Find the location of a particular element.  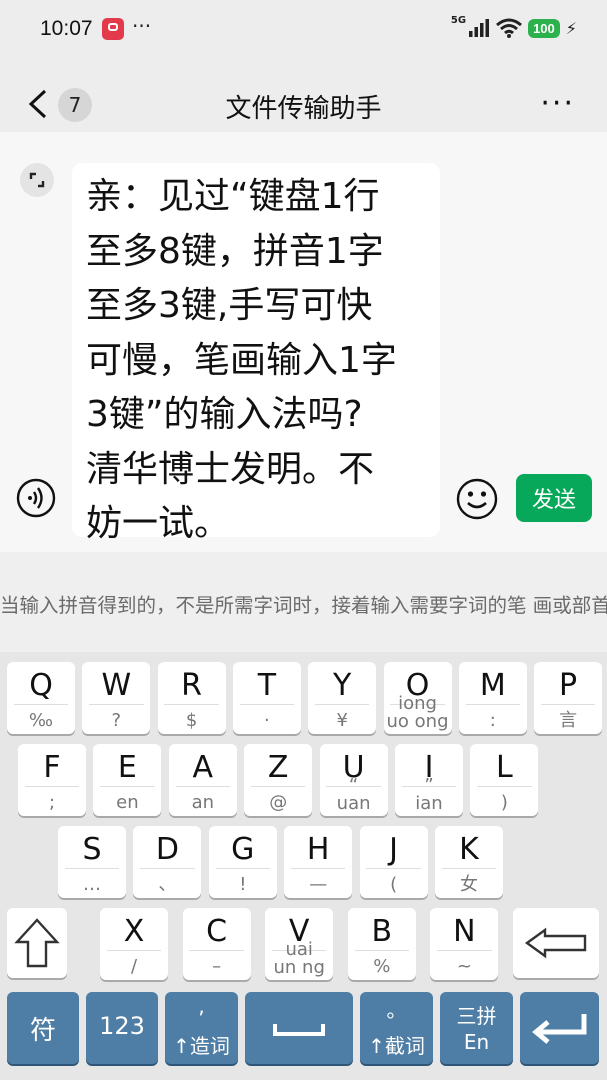

key-secondary: uai un ng is located at coordinates (299, 958).